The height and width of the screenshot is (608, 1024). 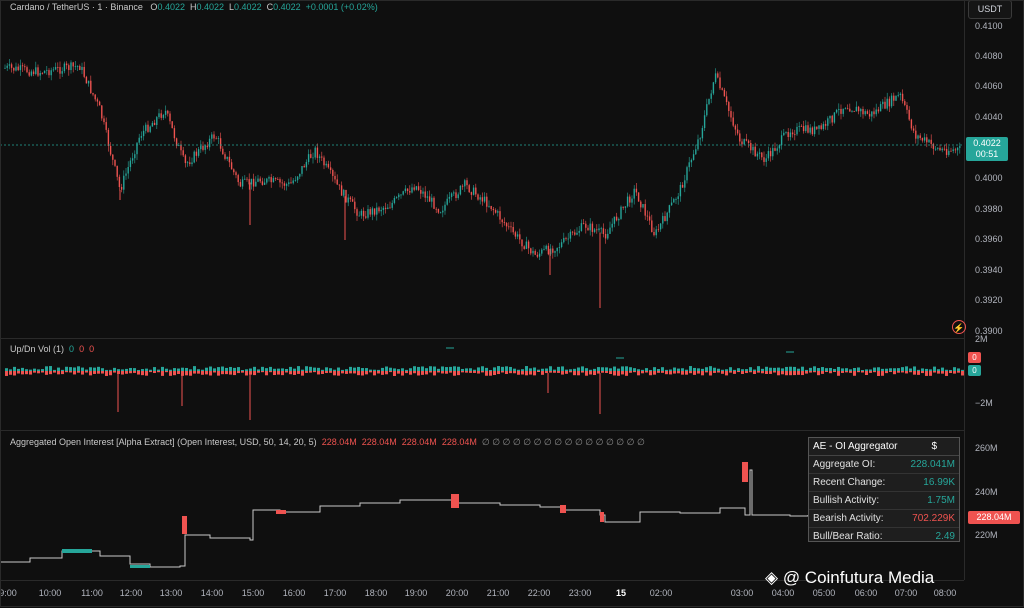 What do you see at coordinates (379, 442) in the screenshot?
I see `oi-value-2: 228.04M` at bounding box center [379, 442].